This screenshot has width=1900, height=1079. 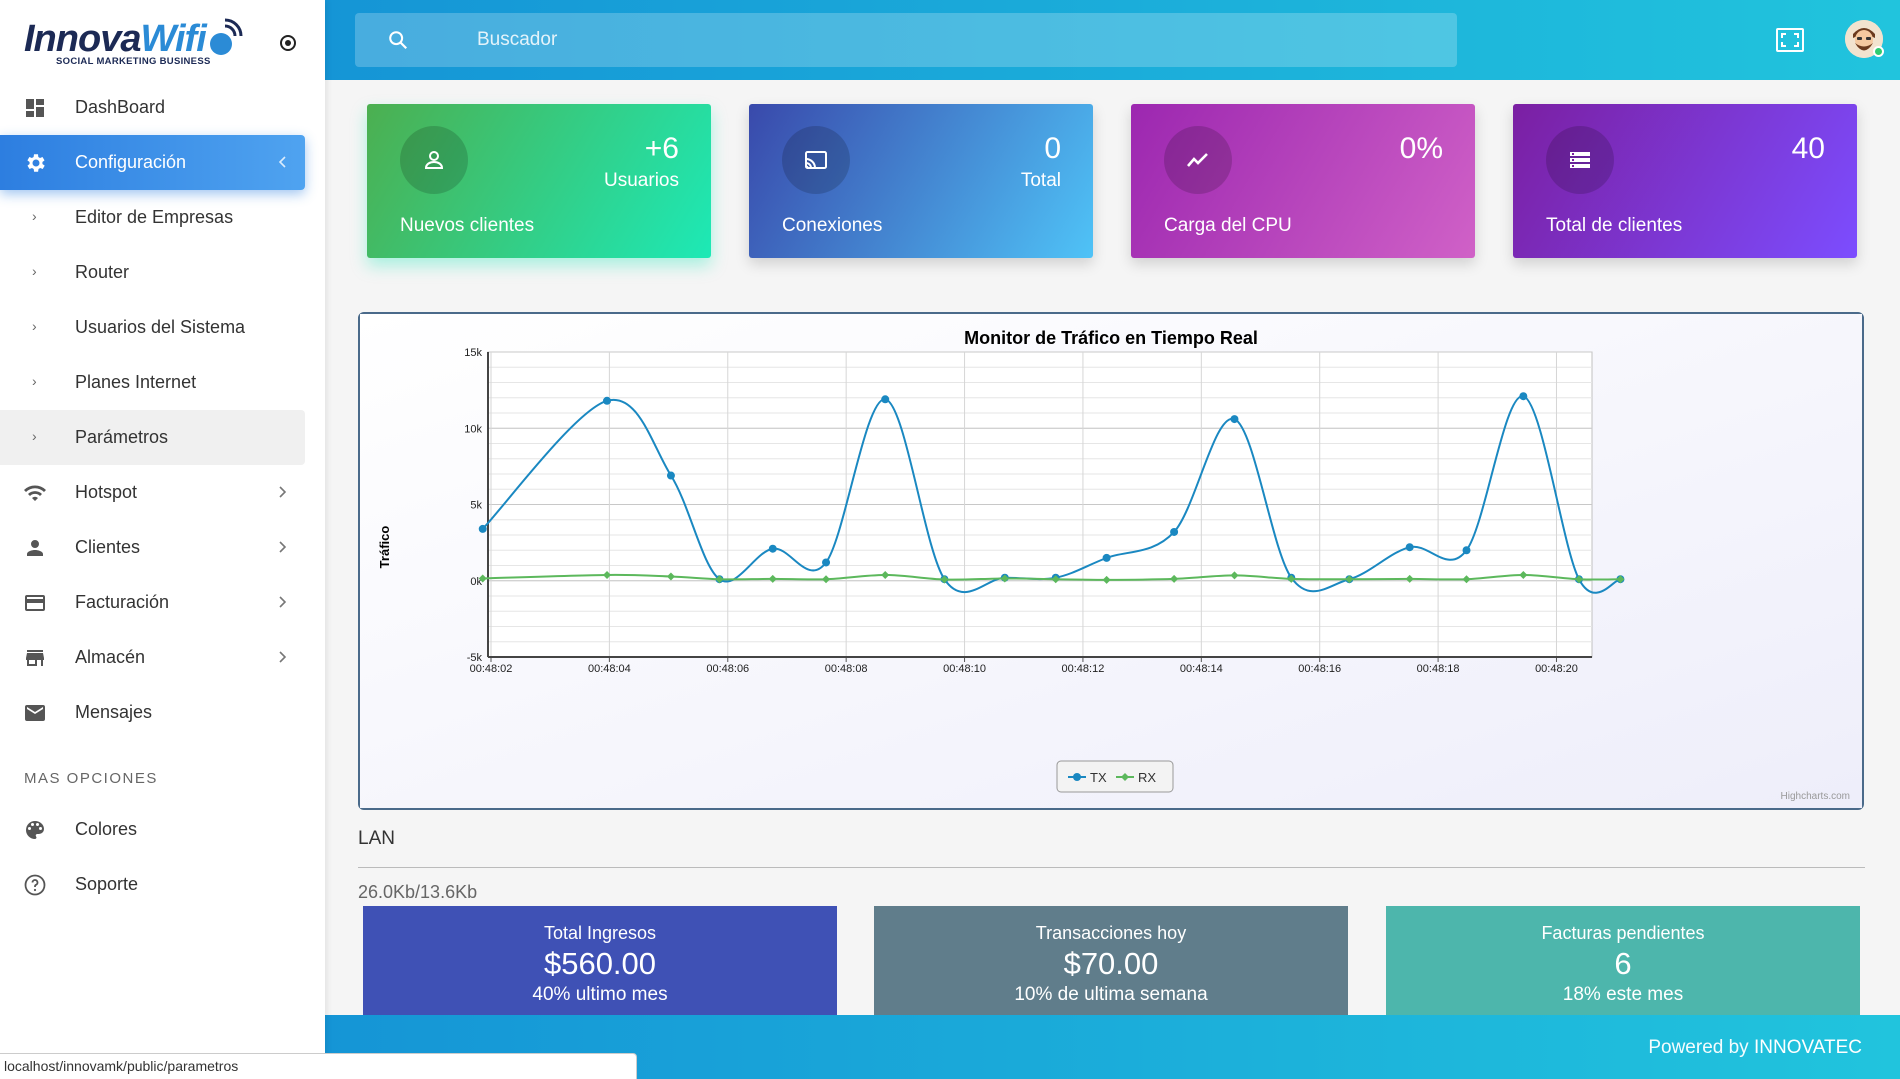 What do you see at coordinates (122, 602) in the screenshot?
I see `sidebar-item-label: Facturación` at bounding box center [122, 602].